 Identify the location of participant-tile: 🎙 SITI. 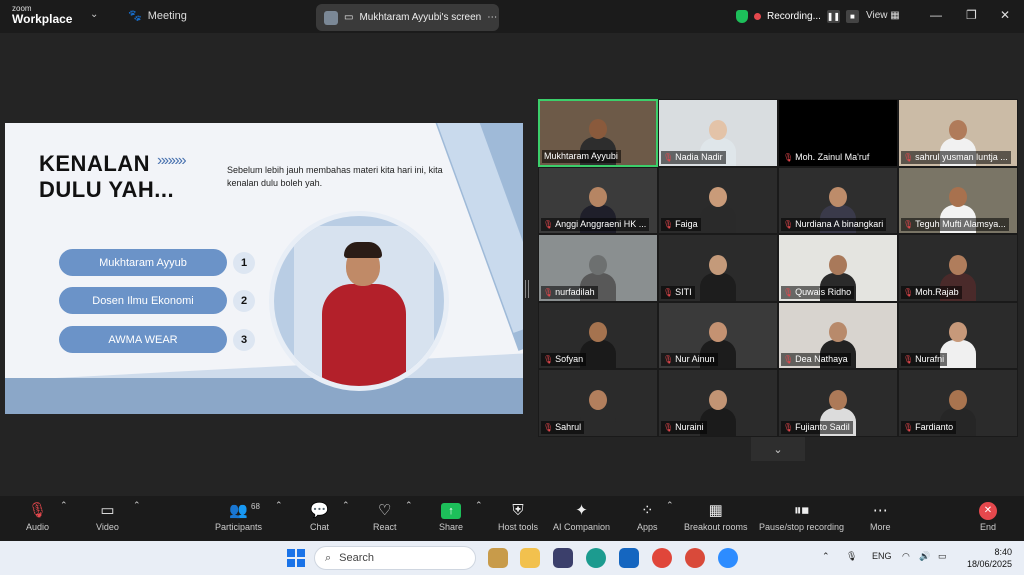
(718, 268).